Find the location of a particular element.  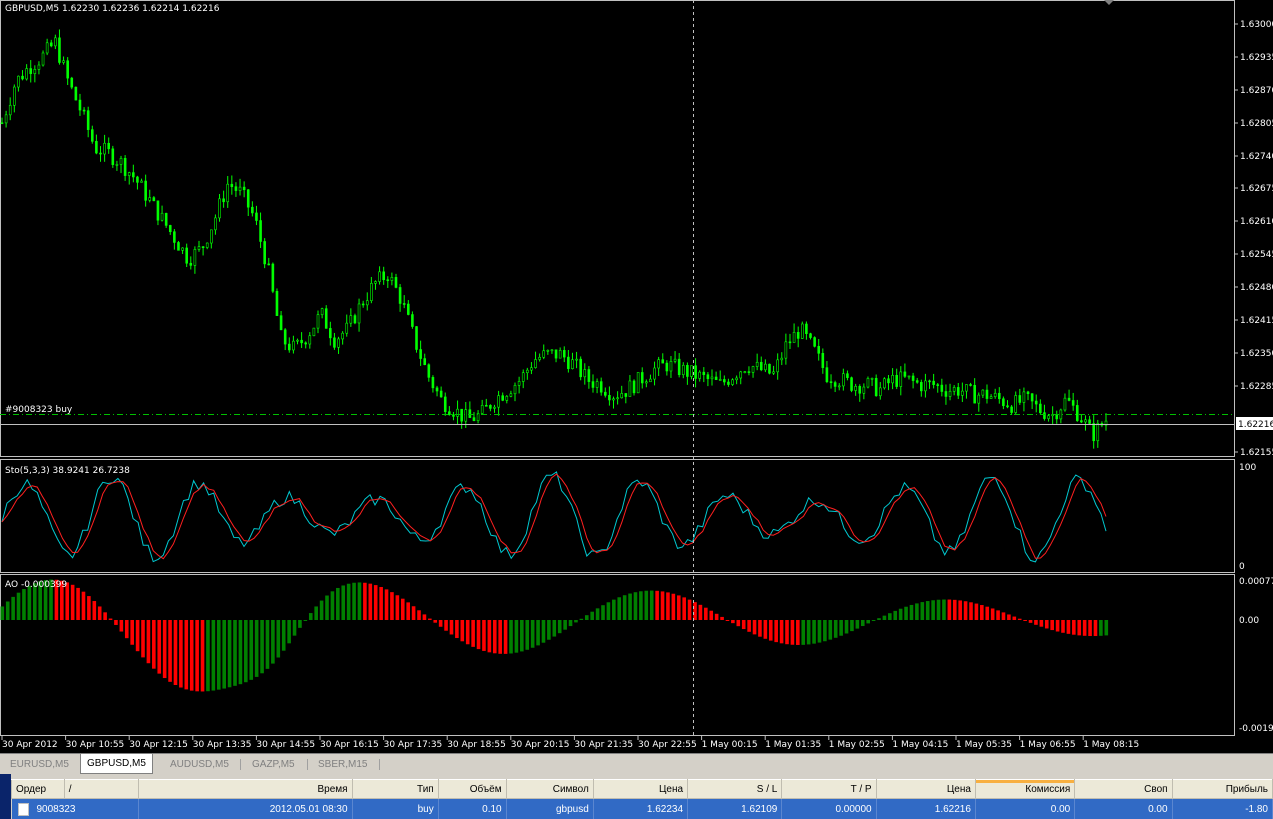

cell-current-price: 1.62216 is located at coordinates (926, 808).